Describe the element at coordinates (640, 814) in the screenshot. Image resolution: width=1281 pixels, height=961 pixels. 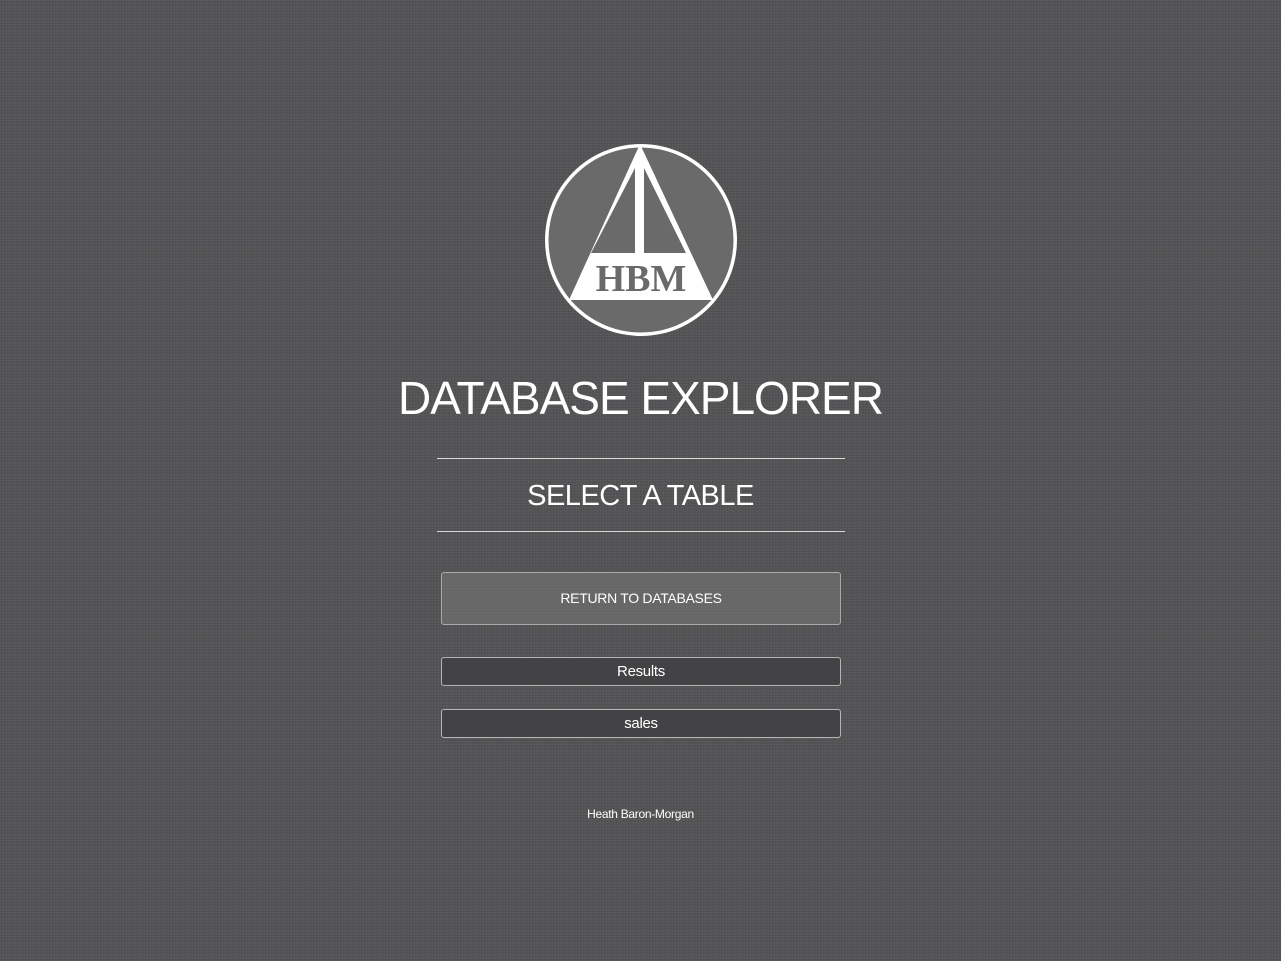
I see `footer-author: Heath Baron-Morgan` at that location.